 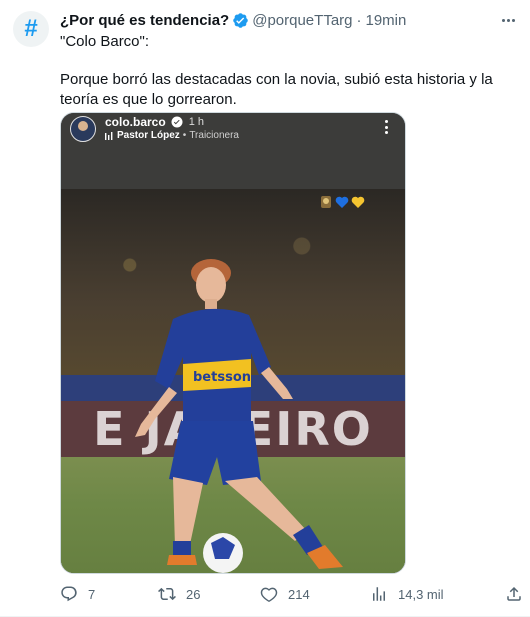 I want to click on shirt-text: betsson, so click(x=222, y=377).